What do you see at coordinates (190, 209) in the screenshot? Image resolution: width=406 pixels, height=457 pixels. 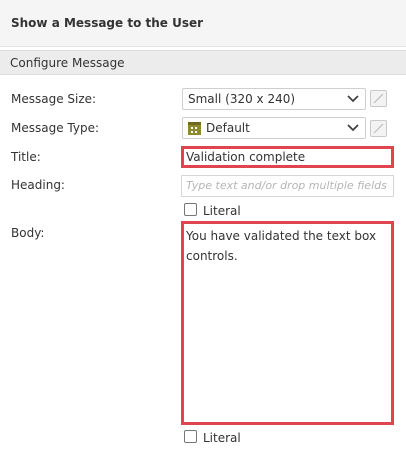 I see `heading-literal-checkbox` at bounding box center [190, 209].